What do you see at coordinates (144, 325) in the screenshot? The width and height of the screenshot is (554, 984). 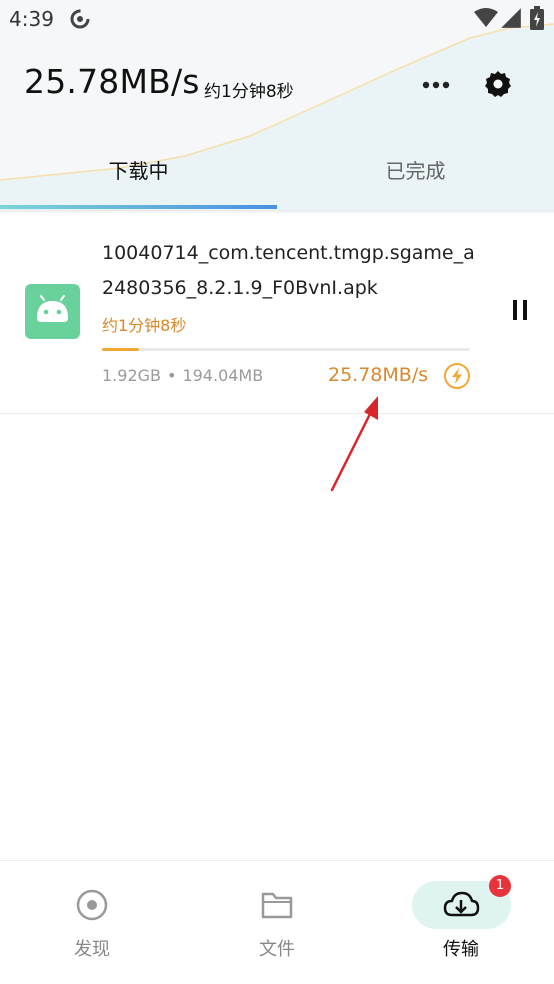 I see `item-eta: 约1分钟8秒` at bounding box center [144, 325].